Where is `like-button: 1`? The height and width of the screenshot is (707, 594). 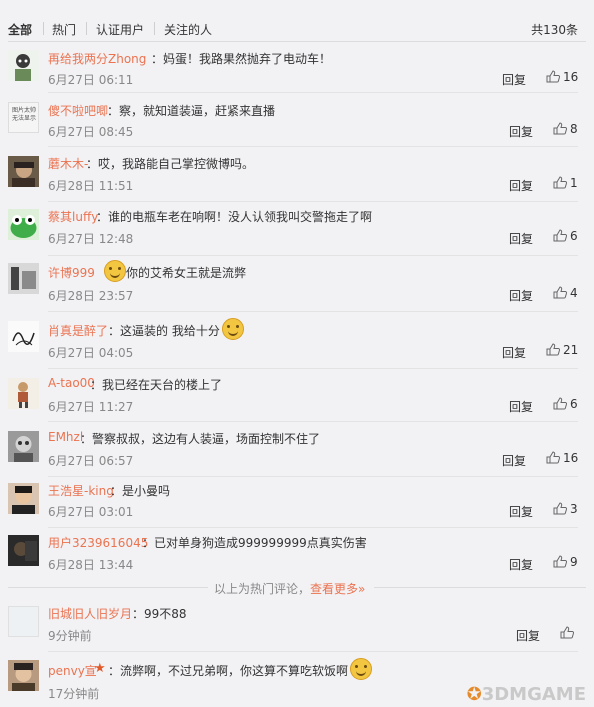
like-button: 1 is located at coordinates (565, 183).